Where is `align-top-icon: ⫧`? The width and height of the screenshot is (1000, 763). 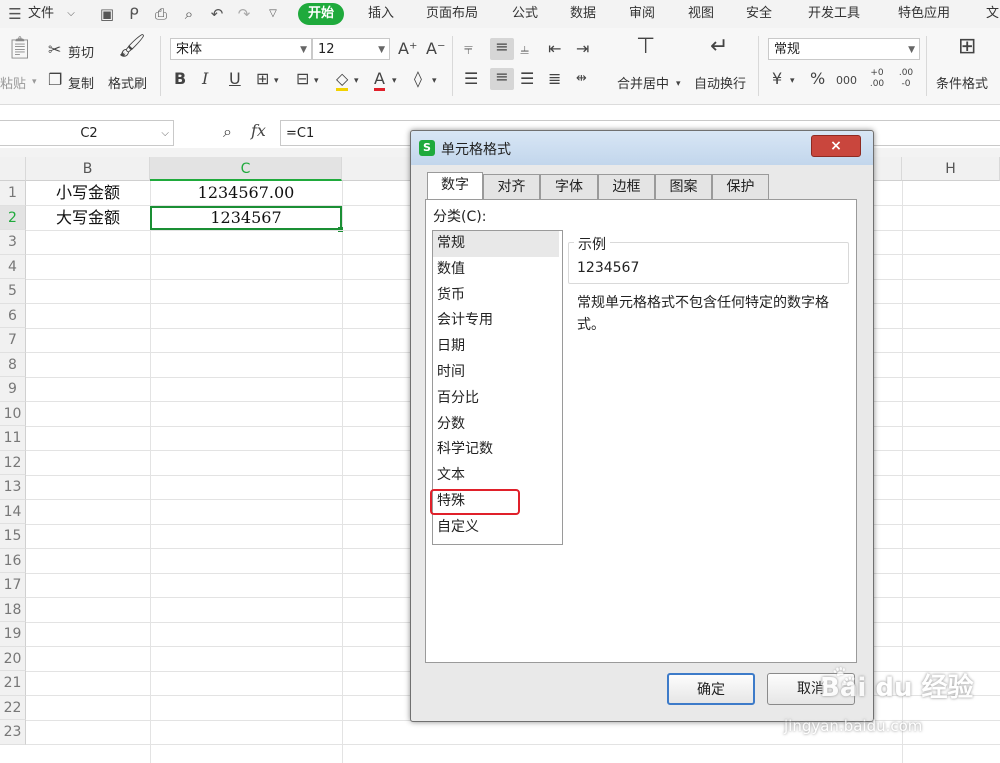 align-top-icon: ⫧ is located at coordinates (468, 49).